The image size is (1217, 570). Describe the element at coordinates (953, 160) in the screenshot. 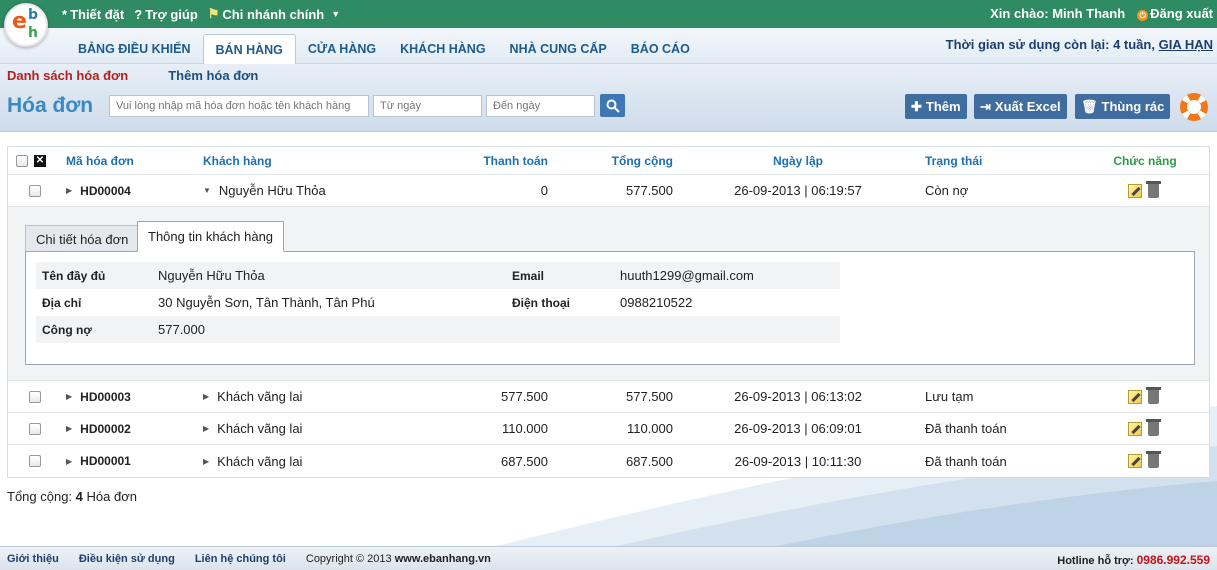

I see `col-status: Trạng thái` at that location.